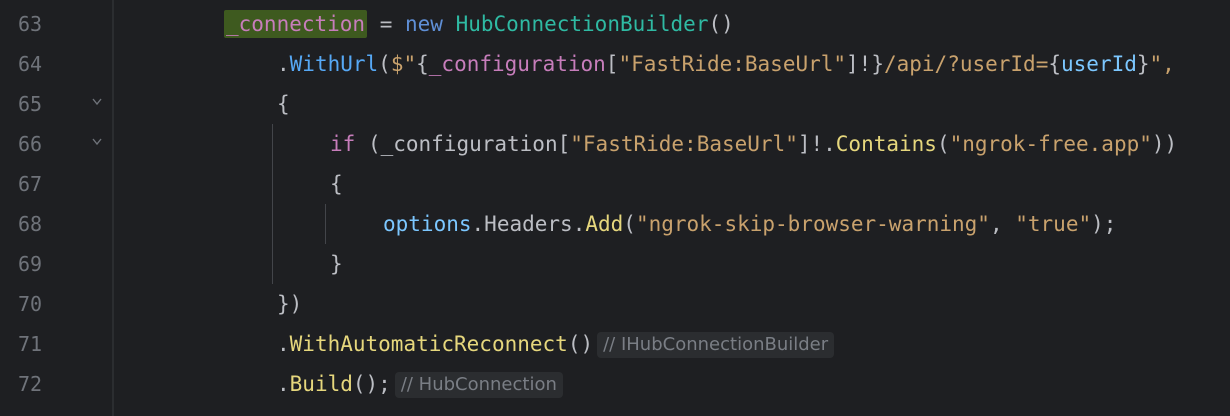  What do you see at coordinates (30, 384) in the screenshot?
I see `line-number: 72` at bounding box center [30, 384].